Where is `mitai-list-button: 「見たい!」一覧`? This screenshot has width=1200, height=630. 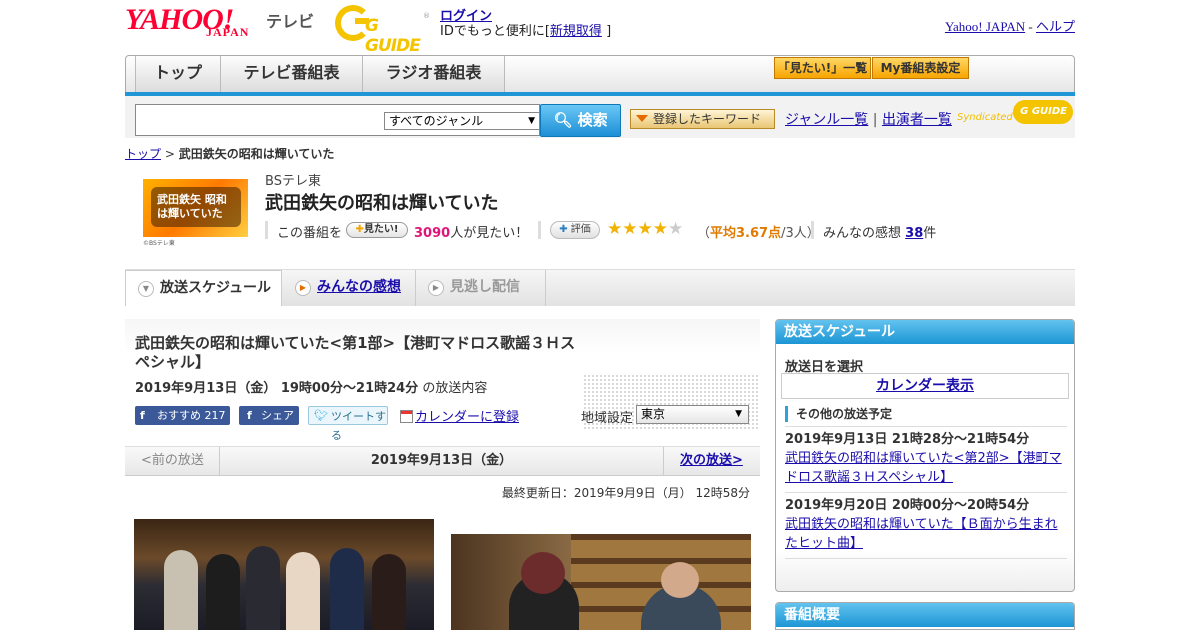 mitai-list-button: 「見たい!」一覧 is located at coordinates (822, 68).